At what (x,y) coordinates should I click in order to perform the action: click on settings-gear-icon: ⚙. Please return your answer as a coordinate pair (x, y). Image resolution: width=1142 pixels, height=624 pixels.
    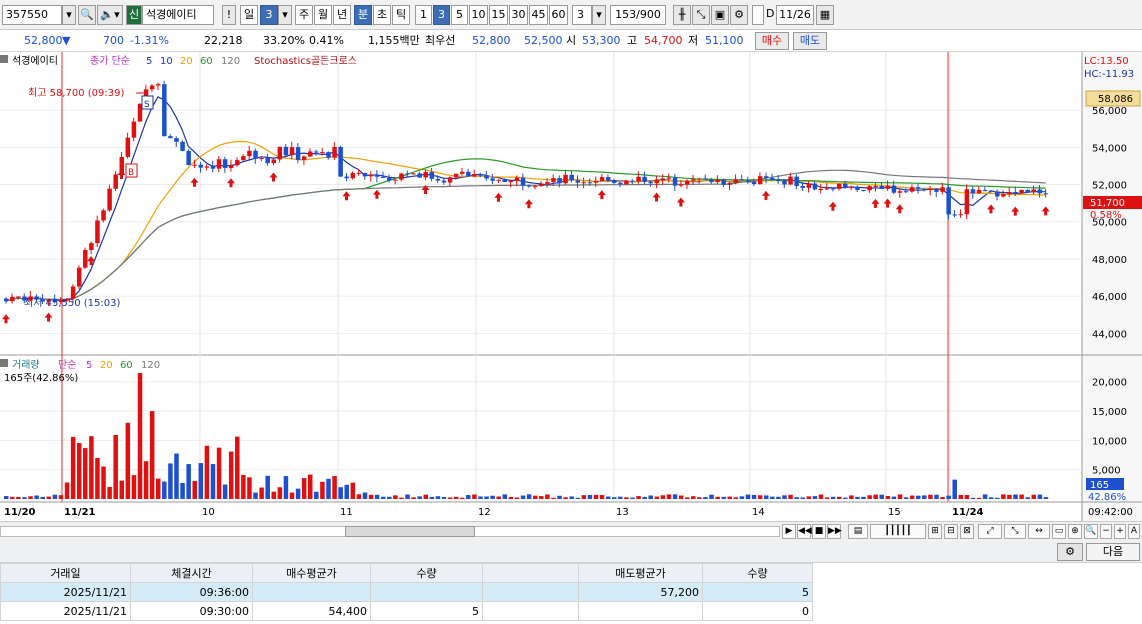
    Looking at the image, I should click on (739, 15).